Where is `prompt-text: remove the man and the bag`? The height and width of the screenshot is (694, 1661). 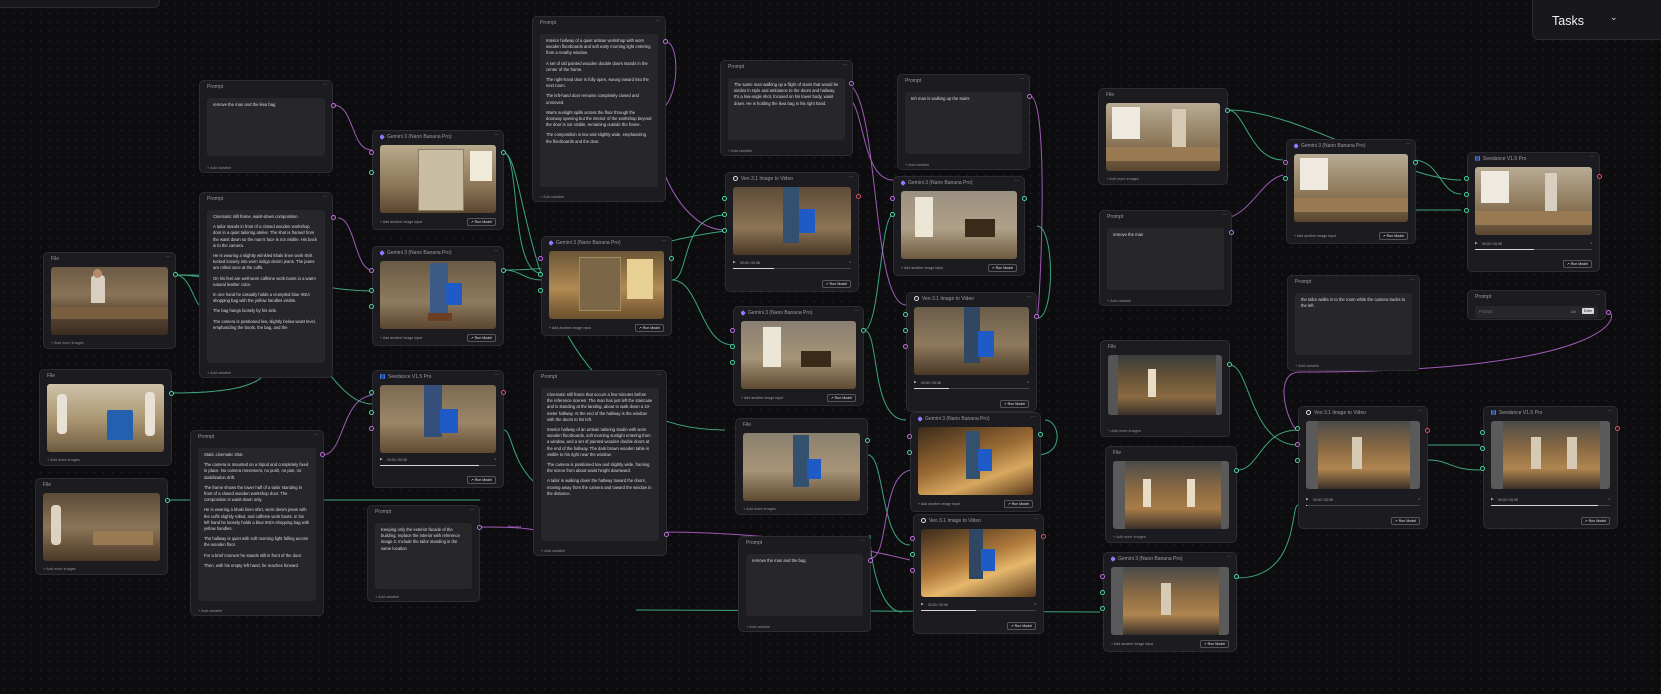
prompt-text: remove the man and the bag is located at coordinates (804, 585).